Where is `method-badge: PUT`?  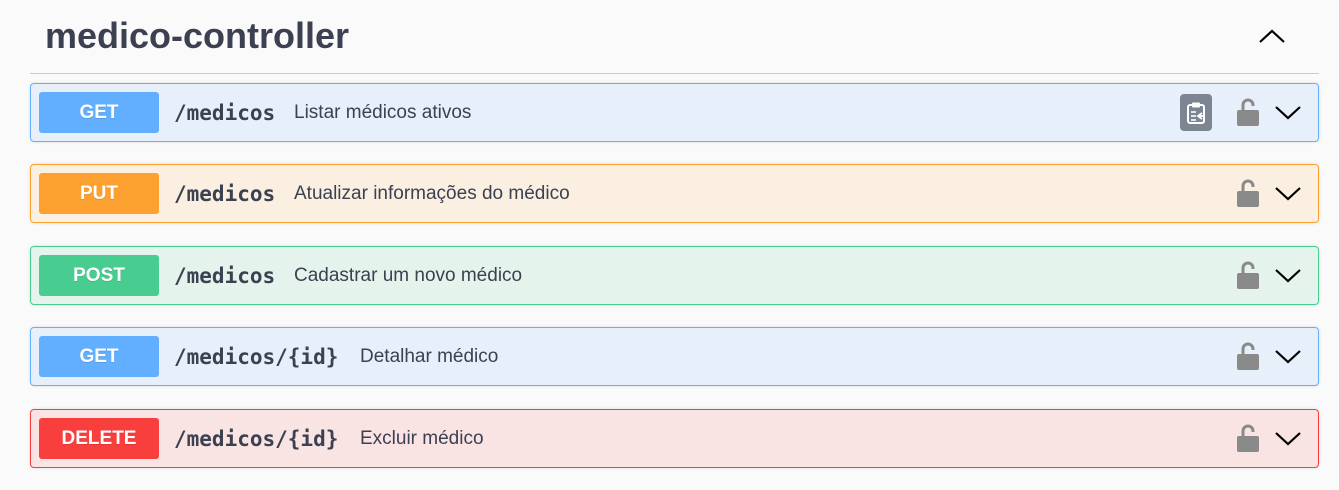
method-badge: PUT is located at coordinates (99, 193).